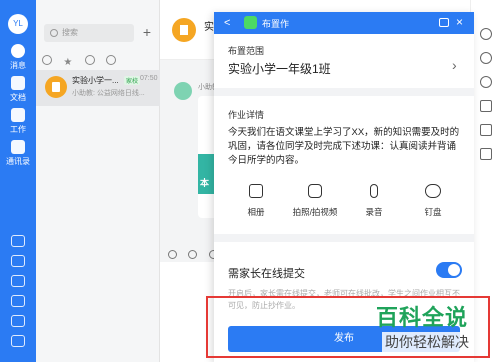  What do you see at coordinates (70, 32) in the screenshot?
I see `search-placeholder: 搜索` at bounding box center [70, 32].